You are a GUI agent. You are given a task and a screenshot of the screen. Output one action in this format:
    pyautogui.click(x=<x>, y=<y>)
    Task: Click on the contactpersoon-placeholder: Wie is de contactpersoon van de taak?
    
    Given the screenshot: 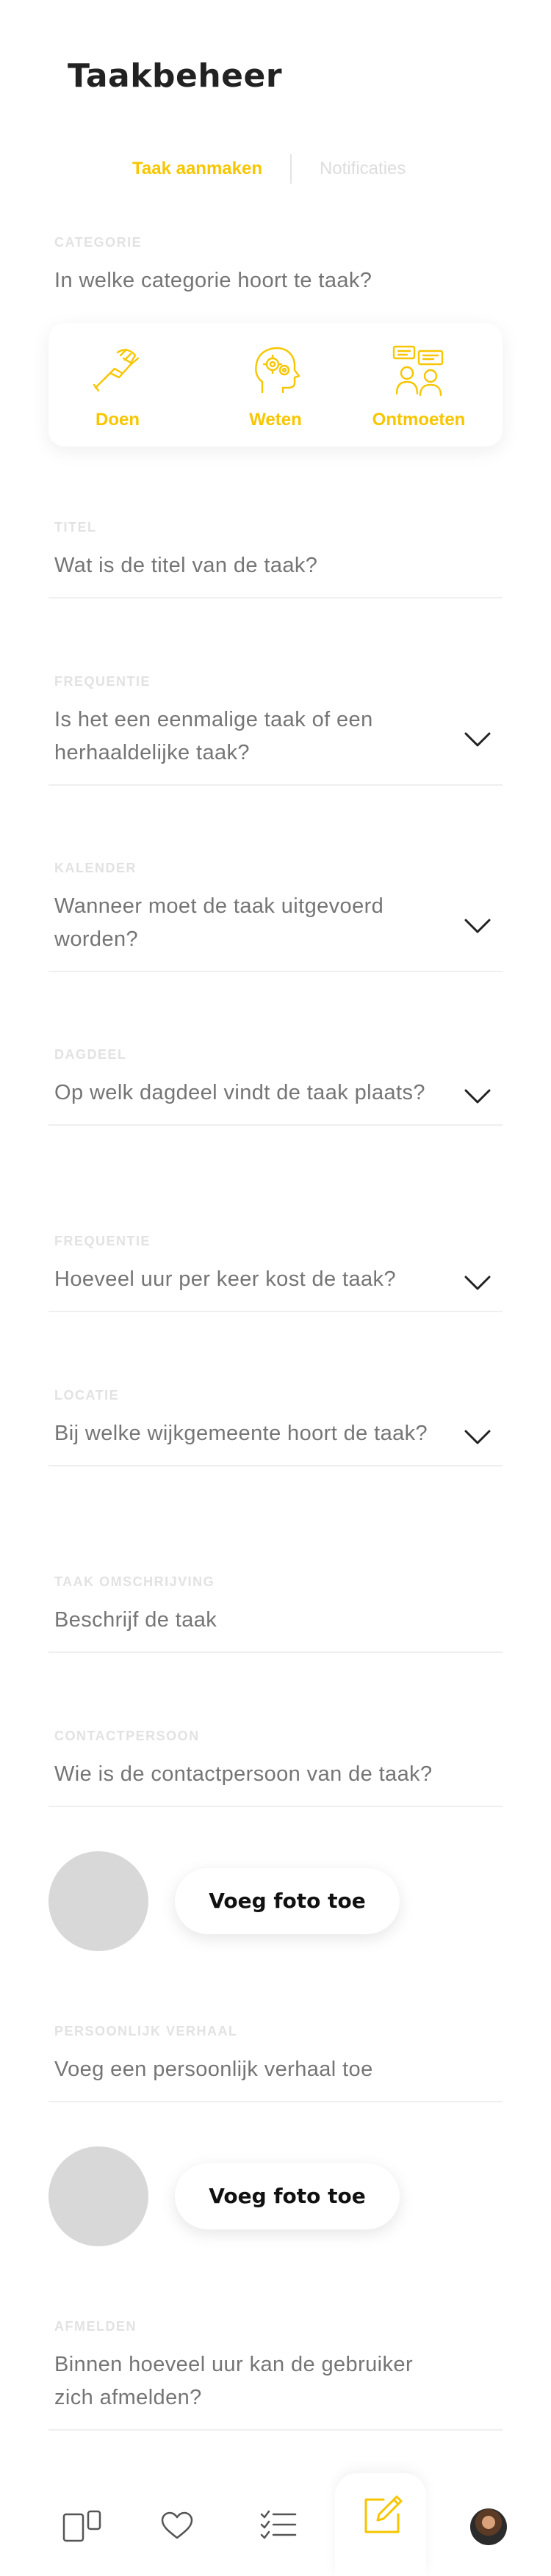 What is the action you would take?
    pyautogui.click(x=243, y=1774)
    